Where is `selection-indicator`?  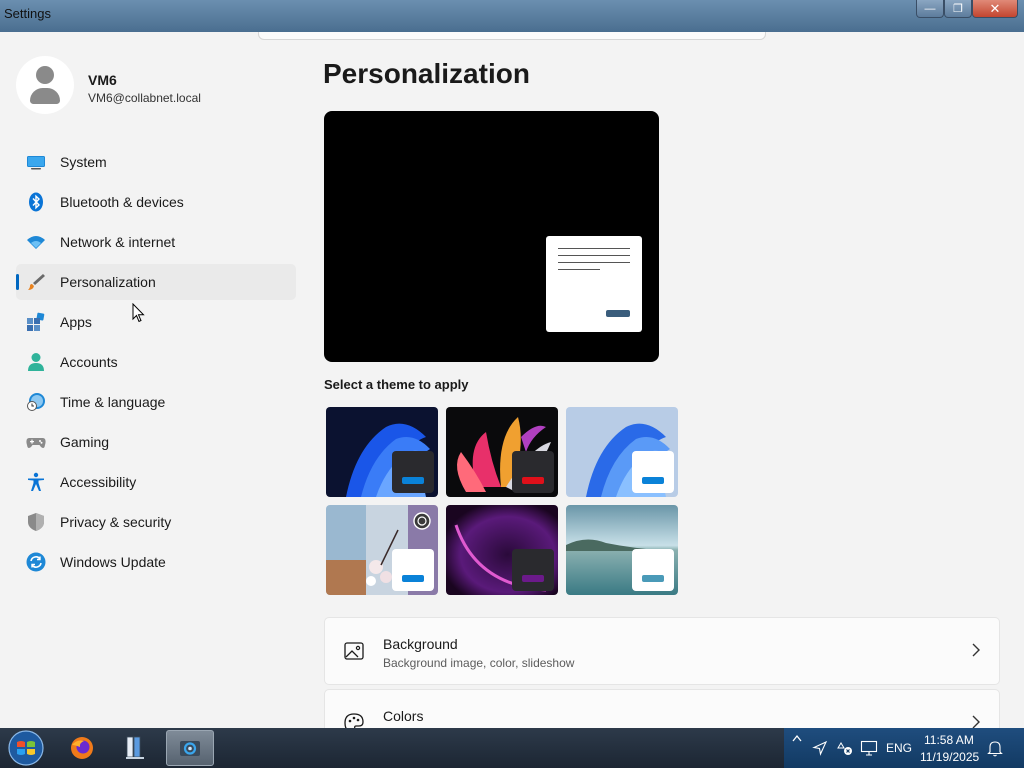
selection-indicator is located at coordinates (17, 282).